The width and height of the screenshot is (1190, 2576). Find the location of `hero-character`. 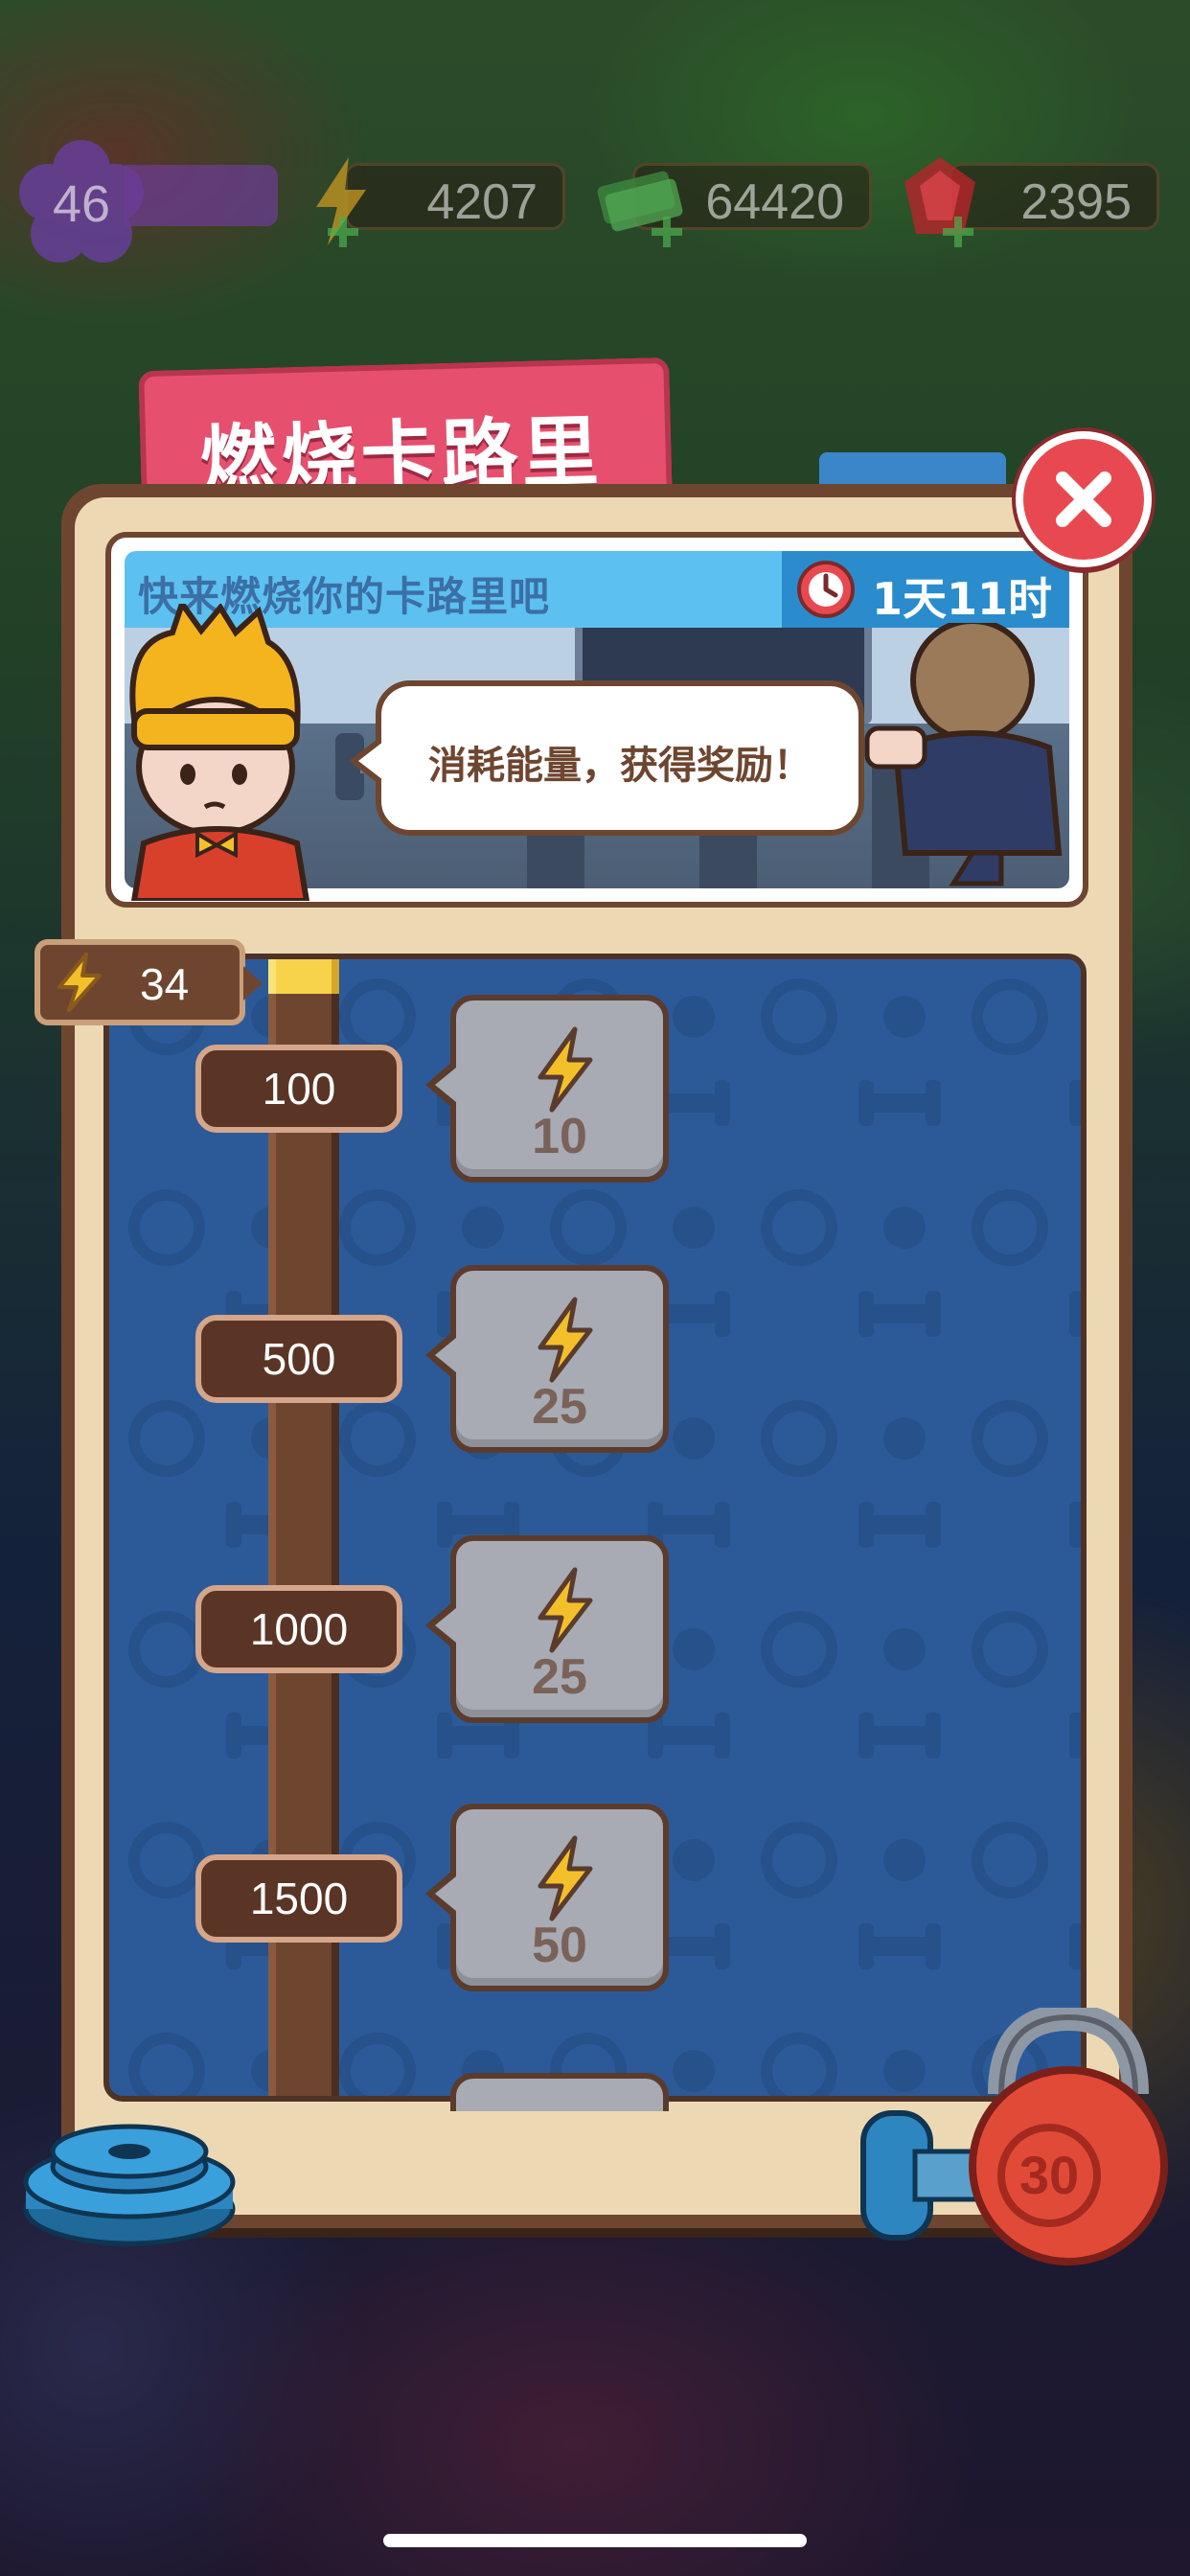

hero-character is located at coordinates (220, 752).